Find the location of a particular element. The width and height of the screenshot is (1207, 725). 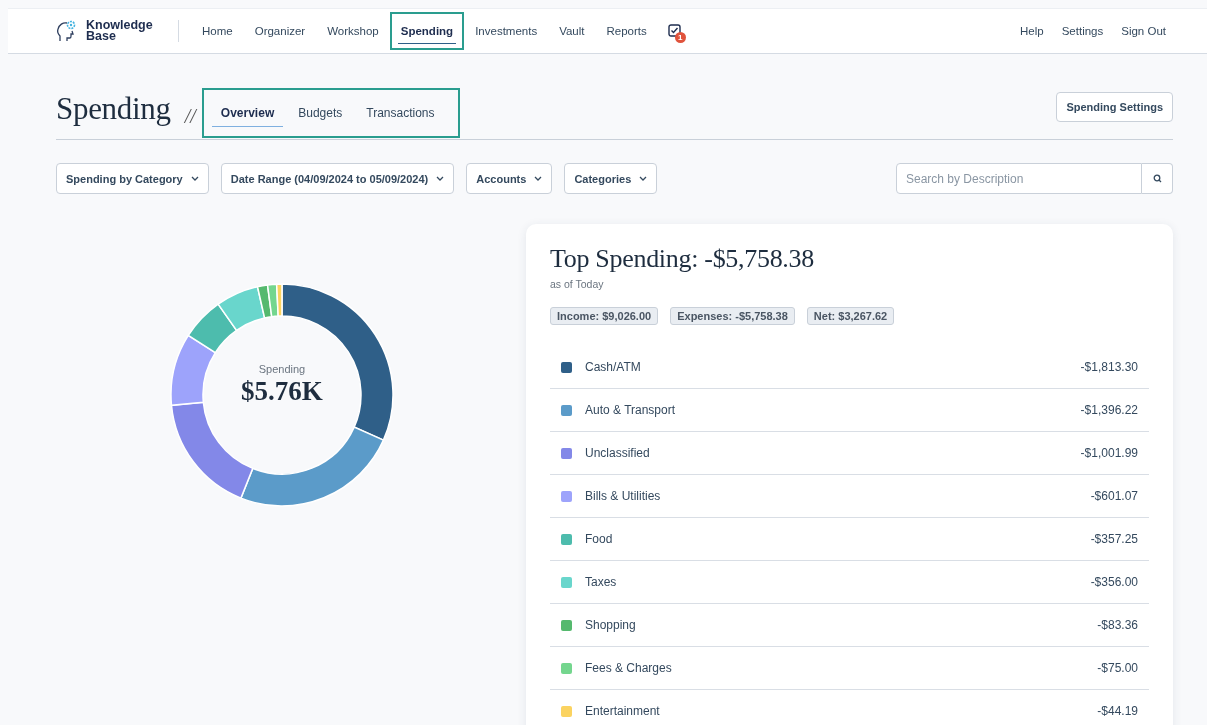

summary-tag: Net: $3,267.62 is located at coordinates (850, 316).